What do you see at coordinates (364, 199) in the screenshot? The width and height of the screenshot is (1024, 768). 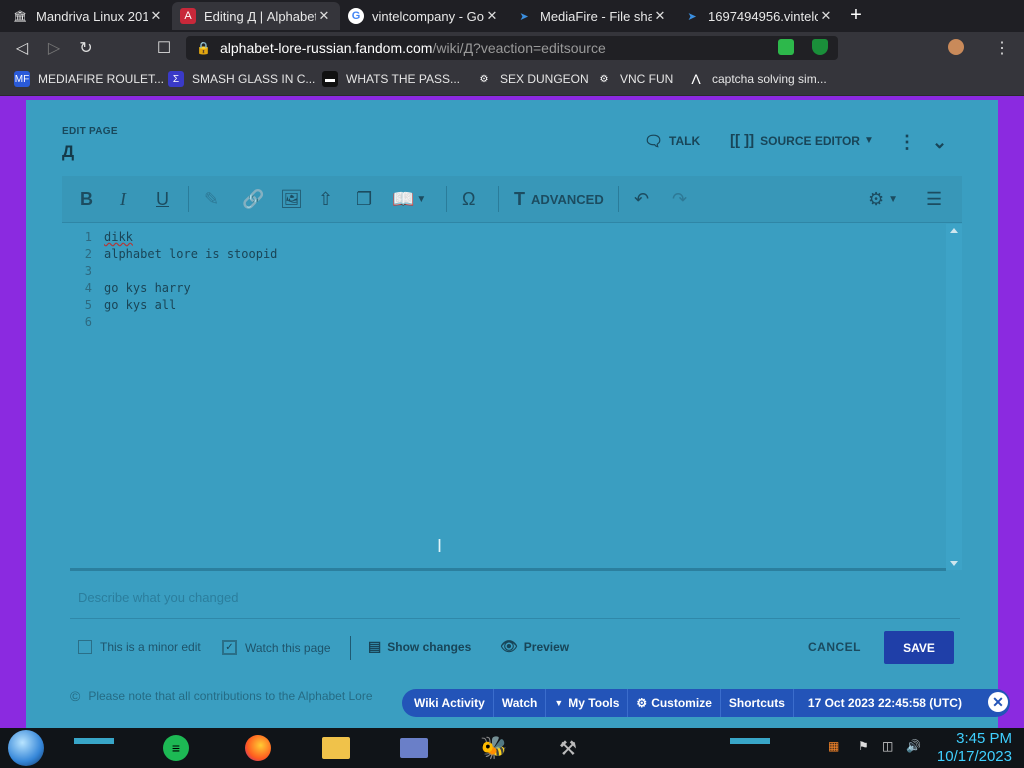 I see `gallery-icon: ❐` at bounding box center [364, 199].